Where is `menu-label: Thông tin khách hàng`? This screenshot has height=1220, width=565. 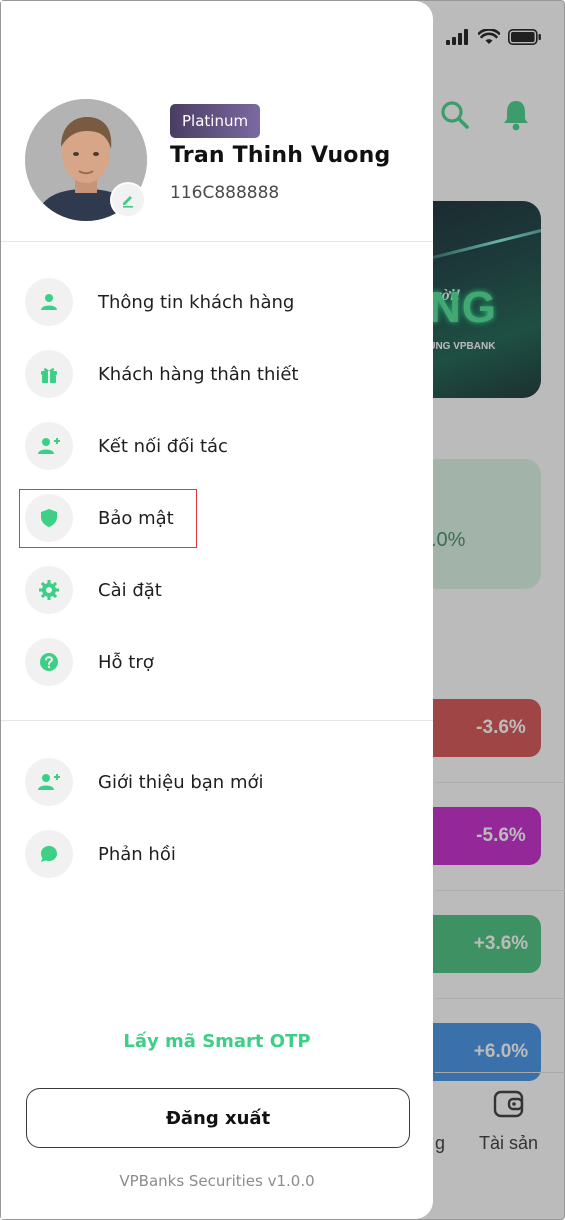
menu-label: Thông tin khách hàng is located at coordinates (196, 302).